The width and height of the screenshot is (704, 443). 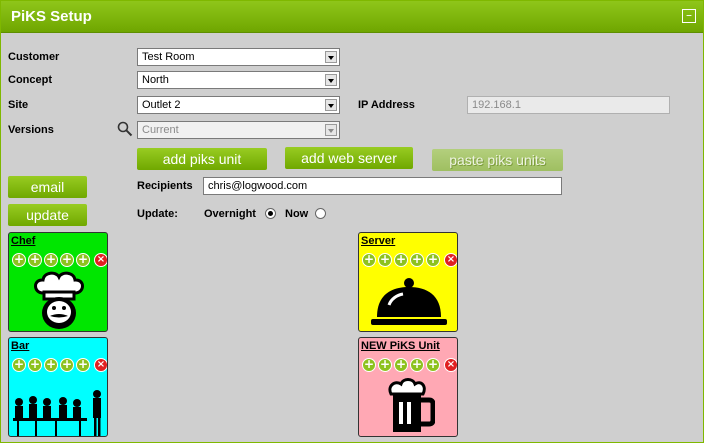 I want to click on recipients-value: chris@logwood.com, so click(x=258, y=186).